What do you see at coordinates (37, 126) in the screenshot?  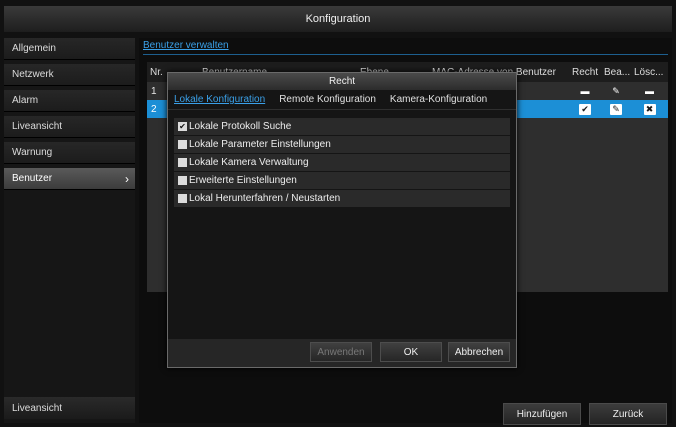 I see `sidebar-item-label: Liveansicht` at bounding box center [37, 126].